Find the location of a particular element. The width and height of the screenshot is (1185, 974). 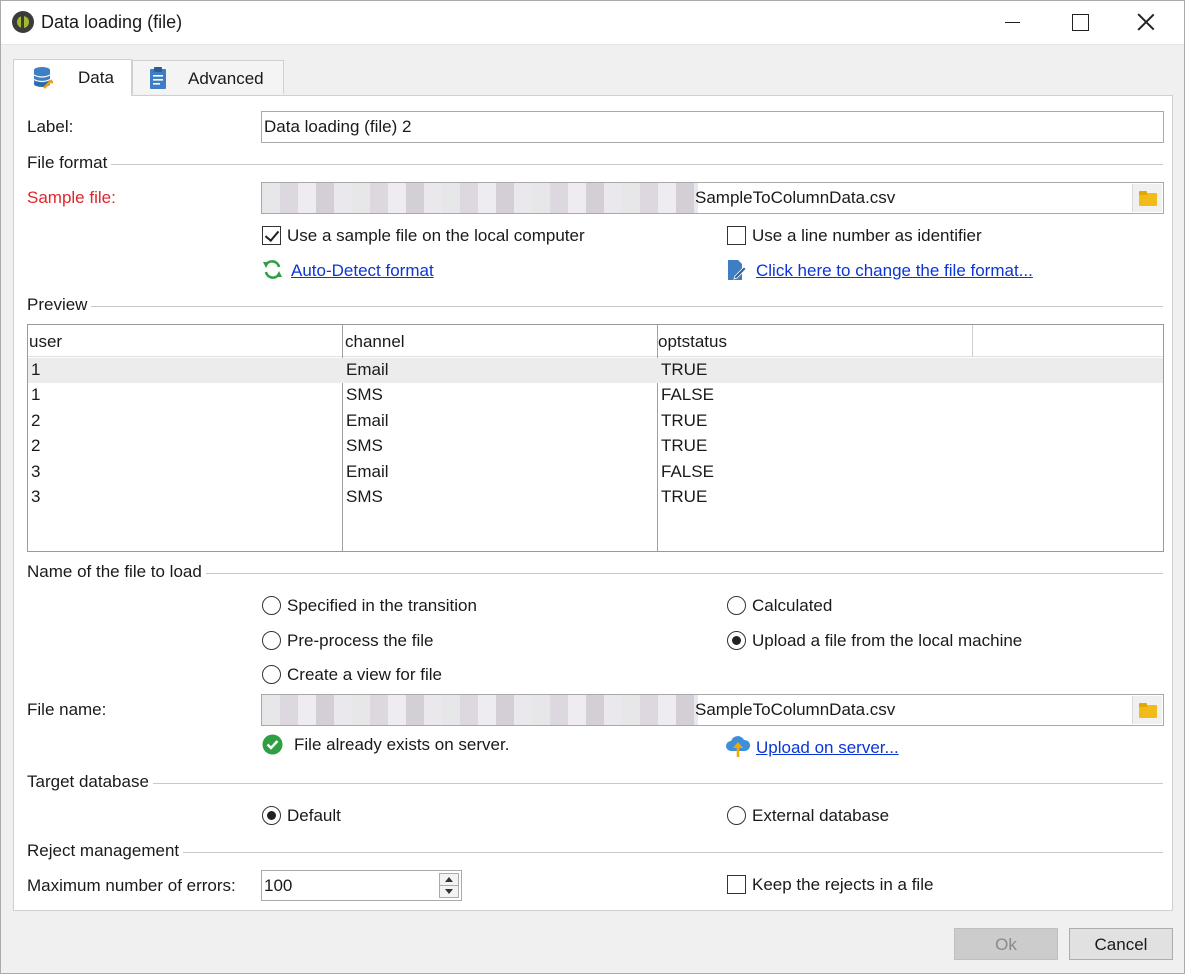

label-input: Data loading (file) 2 is located at coordinates (712, 127).